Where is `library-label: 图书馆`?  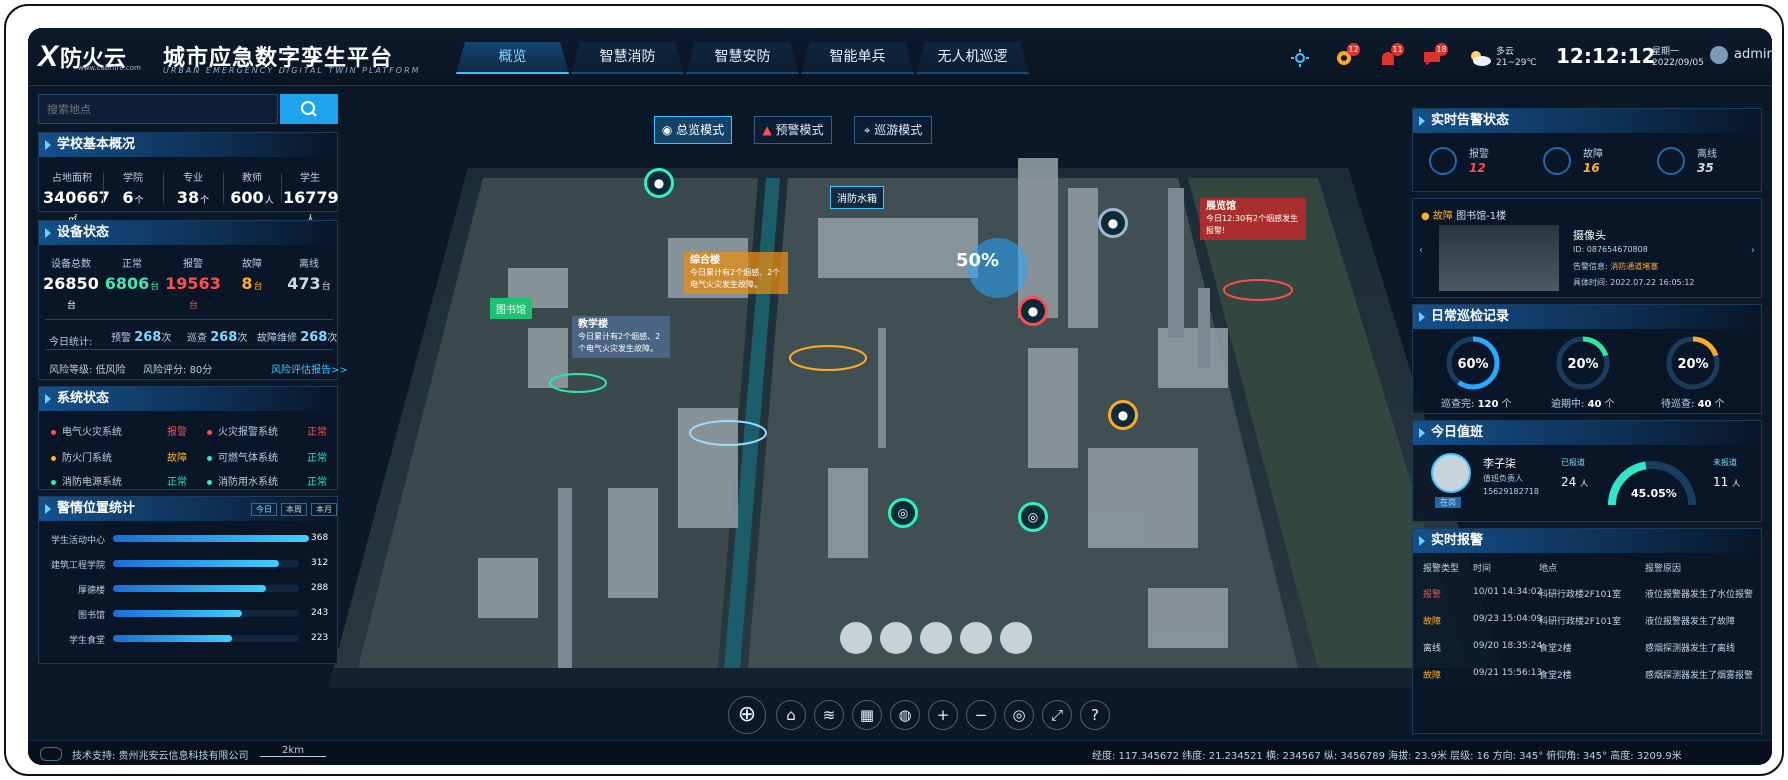 library-label: 图书馆 is located at coordinates (511, 308).